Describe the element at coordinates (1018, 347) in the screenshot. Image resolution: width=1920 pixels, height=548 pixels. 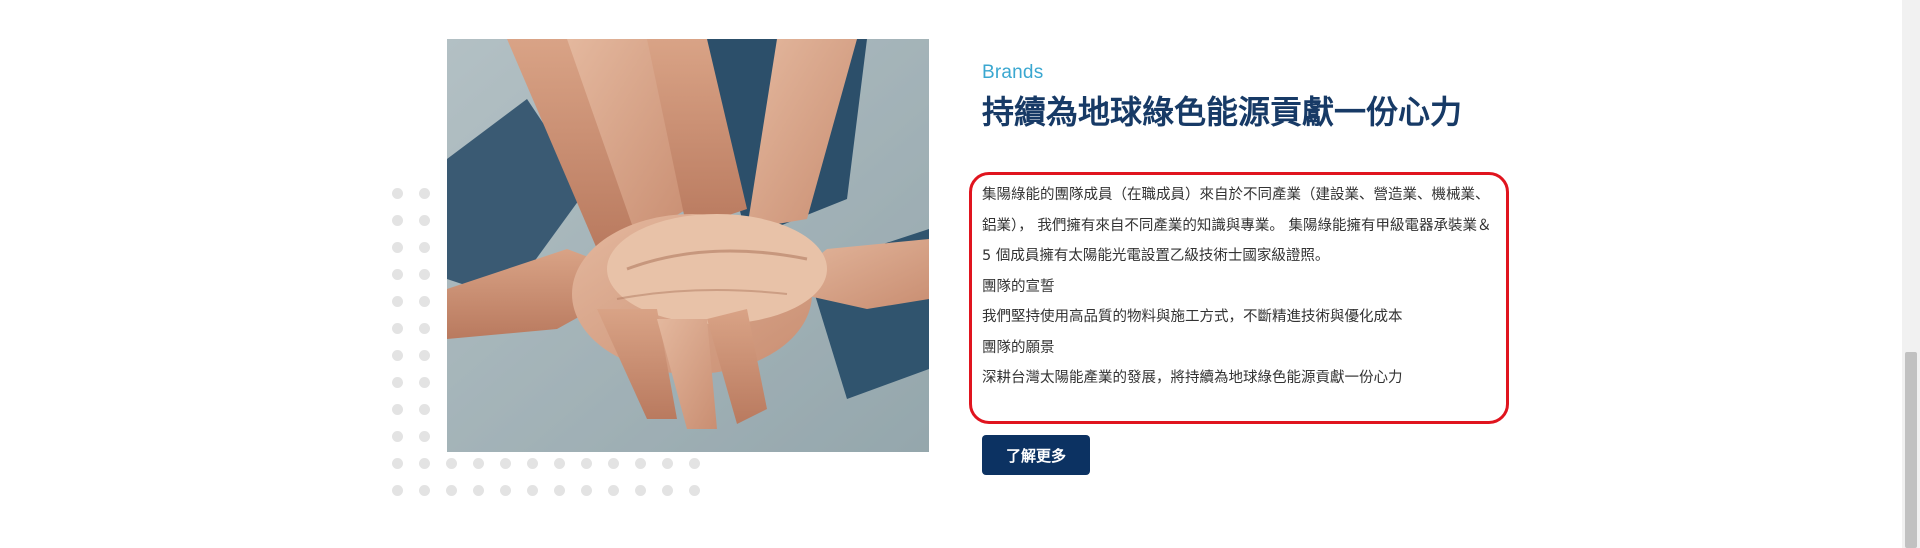
I see `team-vision-heading: 團隊的願景` at that location.